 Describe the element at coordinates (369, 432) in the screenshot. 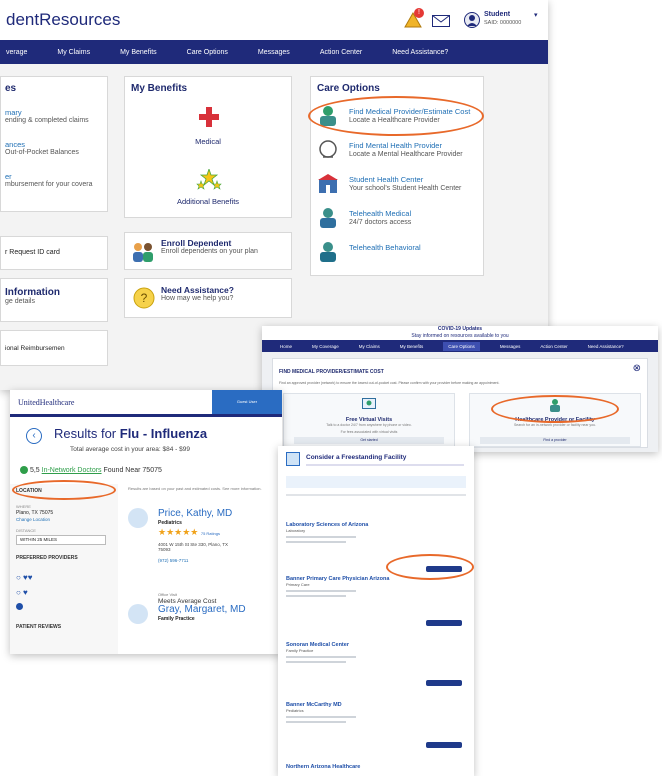

I see `option-note: For fees associated with virtual visits` at that location.